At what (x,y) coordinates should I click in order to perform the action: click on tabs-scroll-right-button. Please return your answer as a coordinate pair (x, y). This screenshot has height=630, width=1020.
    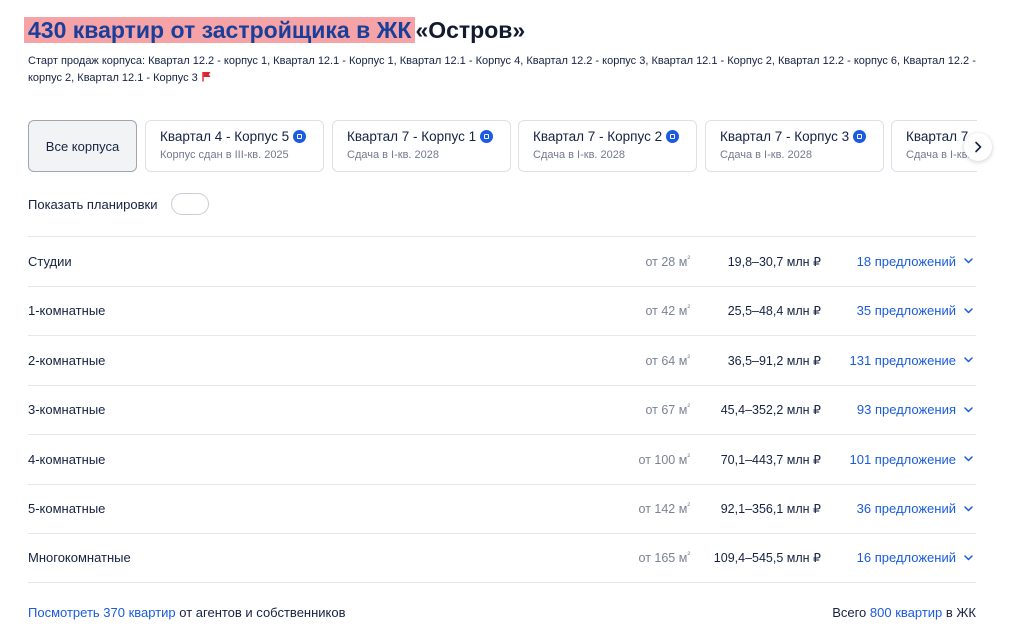
    Looking at the image, I should click on (978, 147).